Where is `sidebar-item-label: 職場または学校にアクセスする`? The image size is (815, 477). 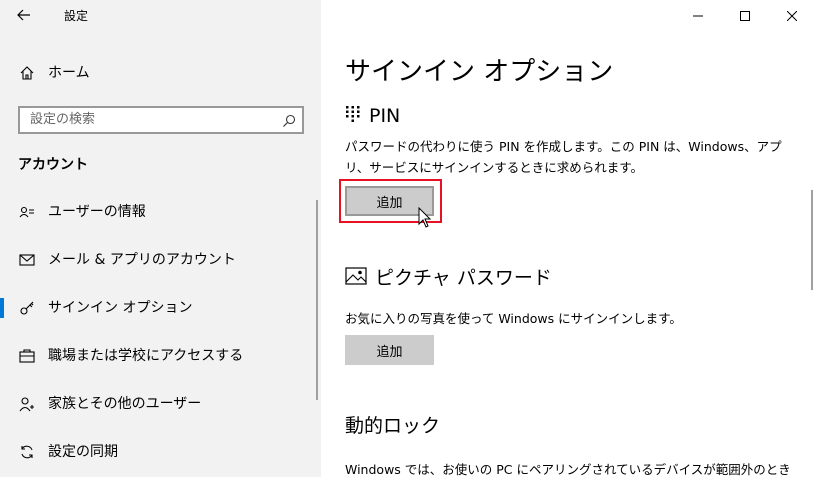
sidebar-item-label: 職場または学校にアクセスする is located at coordinates (146, 356).